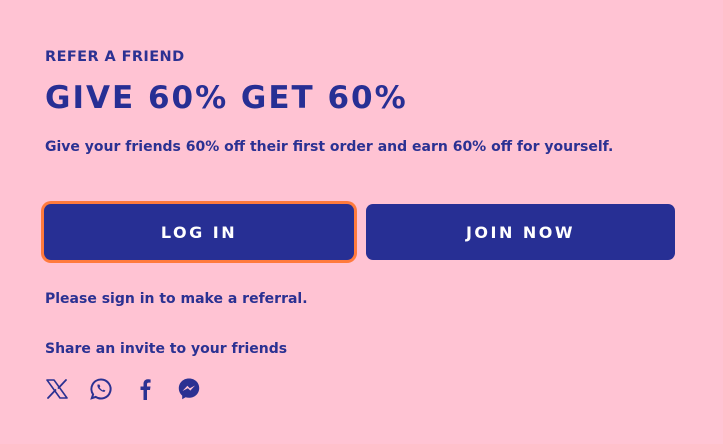 The image size is (723, 444). Describe the element at coordinates (101, 389) in the screenshot. I see `whatsapp-icon` at that location.